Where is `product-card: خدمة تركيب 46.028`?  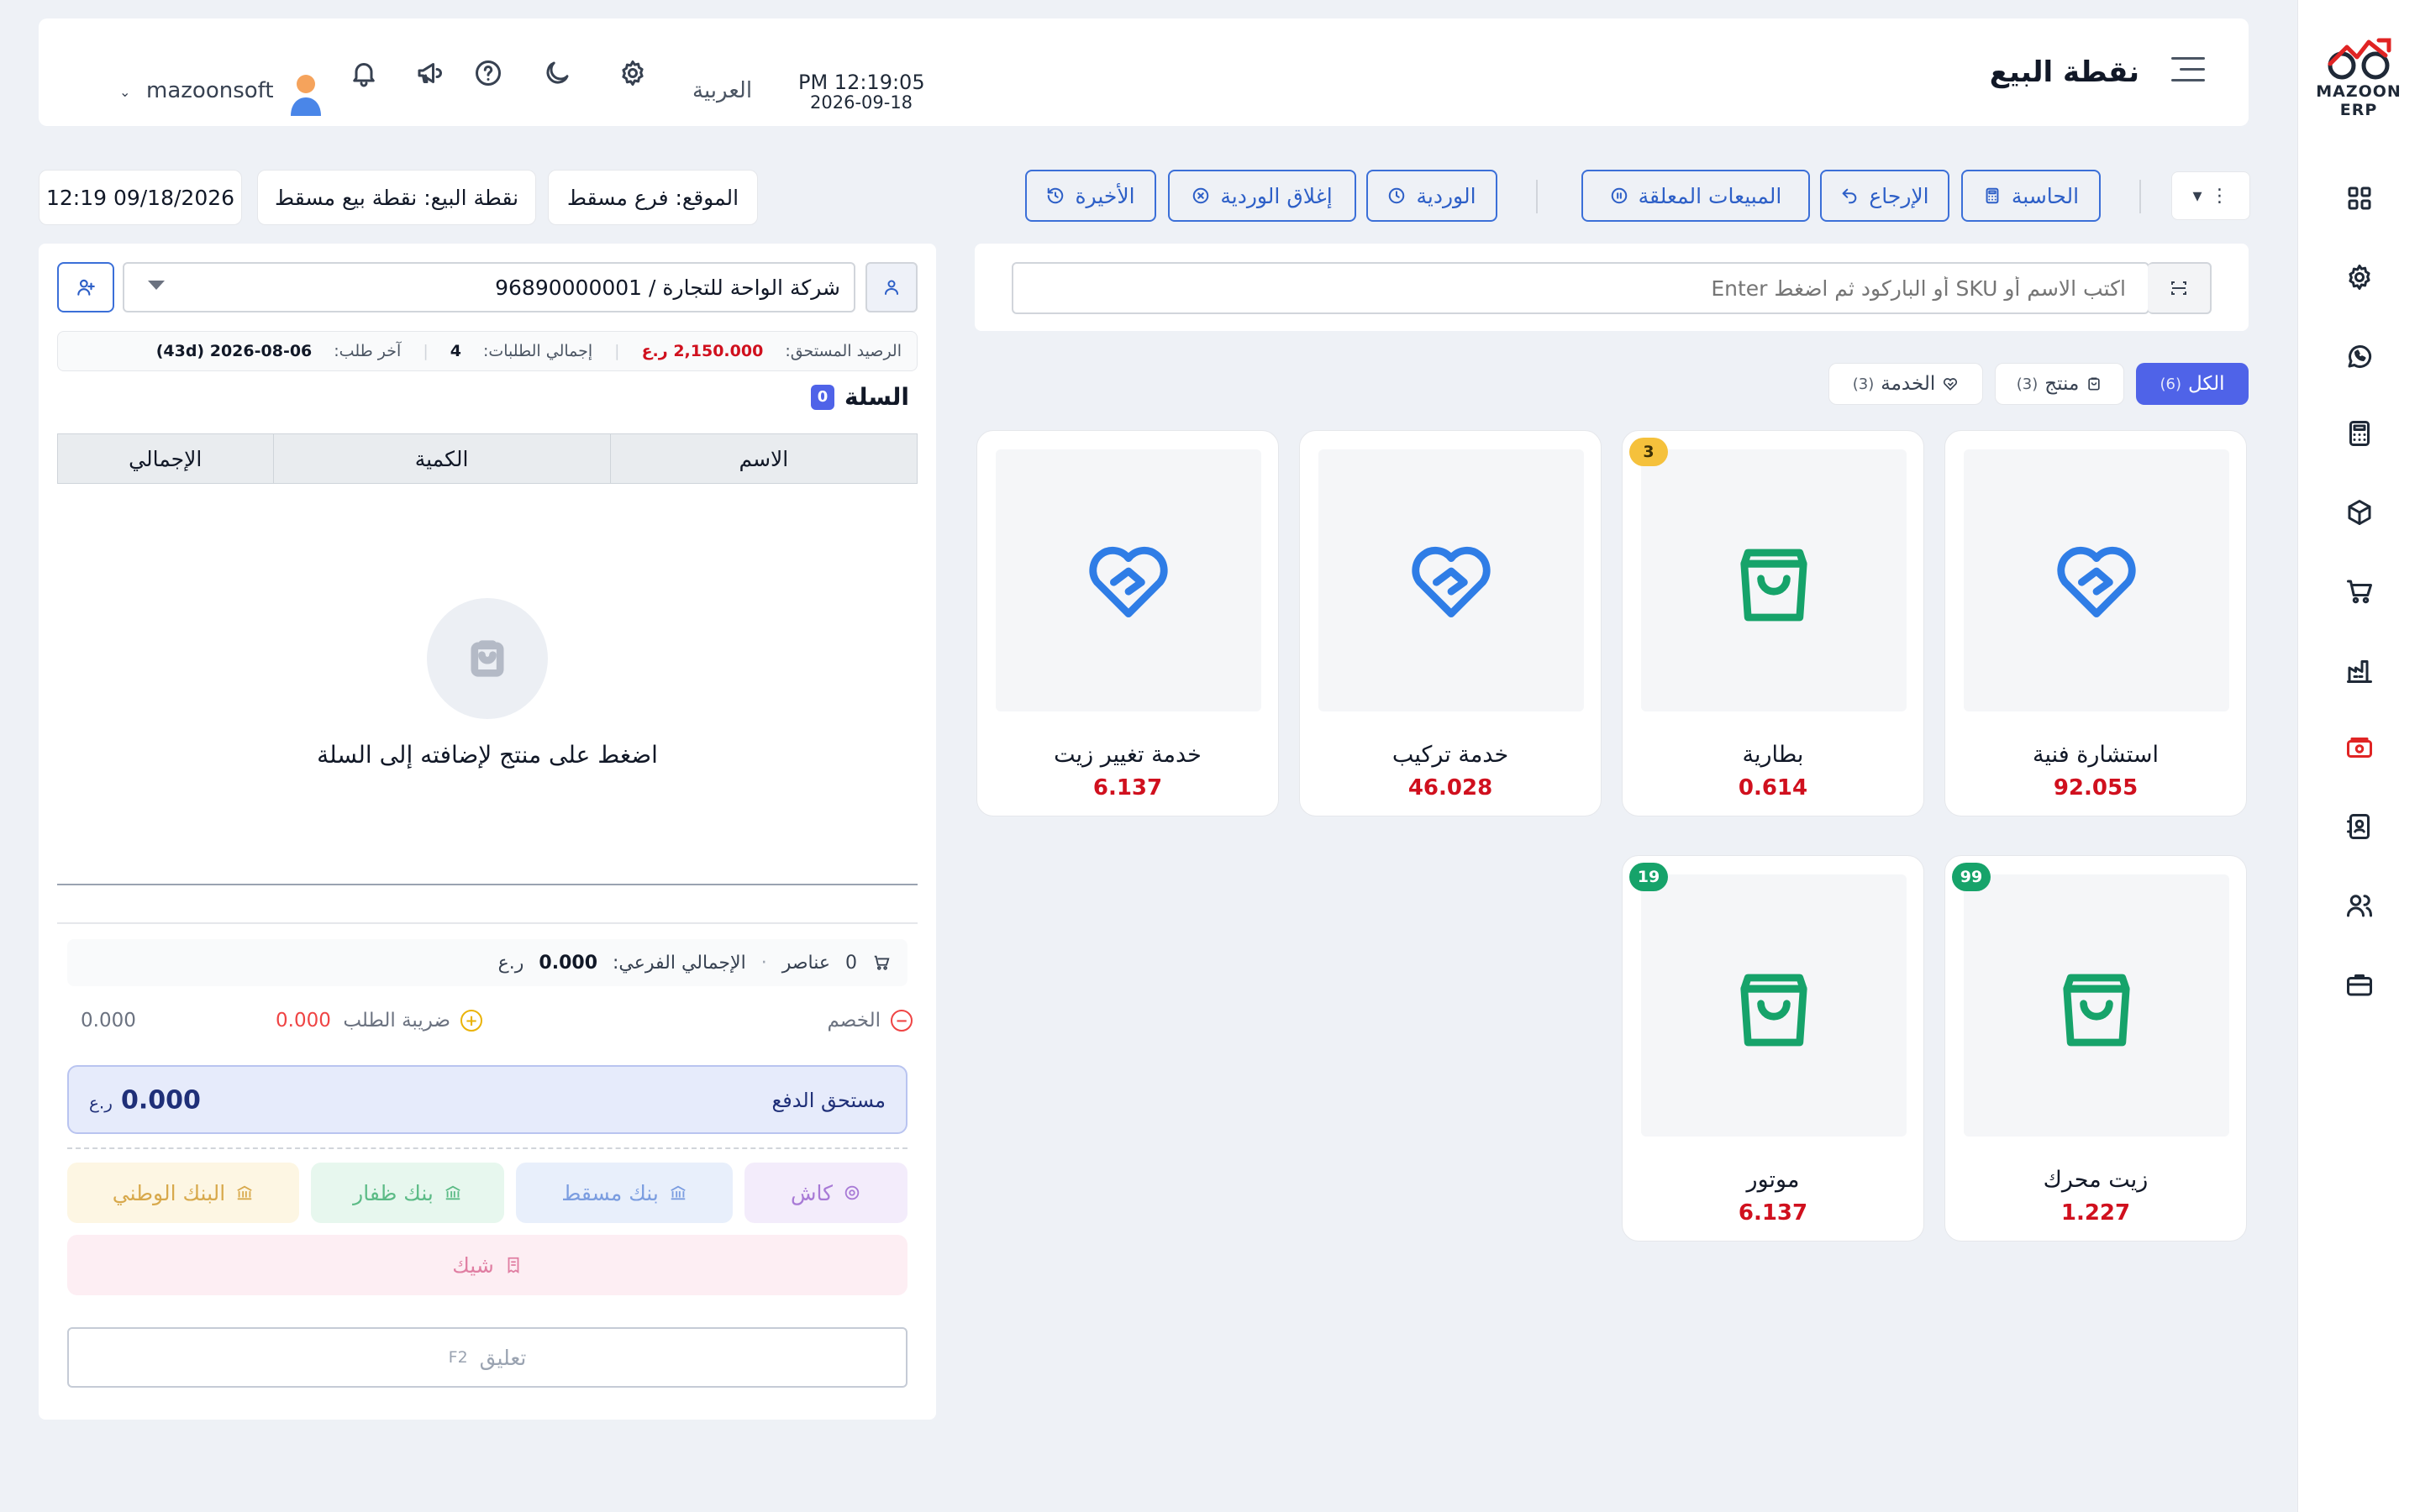
product-card: خدمة تركيب 46.028 is located at coordinates (1450, 623).